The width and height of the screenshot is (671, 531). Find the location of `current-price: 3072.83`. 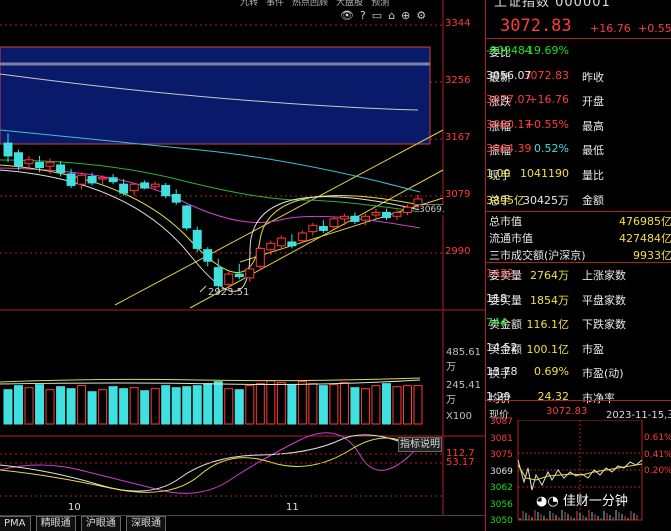

current-price: 3072.83 is located at coordinates (536, 26).